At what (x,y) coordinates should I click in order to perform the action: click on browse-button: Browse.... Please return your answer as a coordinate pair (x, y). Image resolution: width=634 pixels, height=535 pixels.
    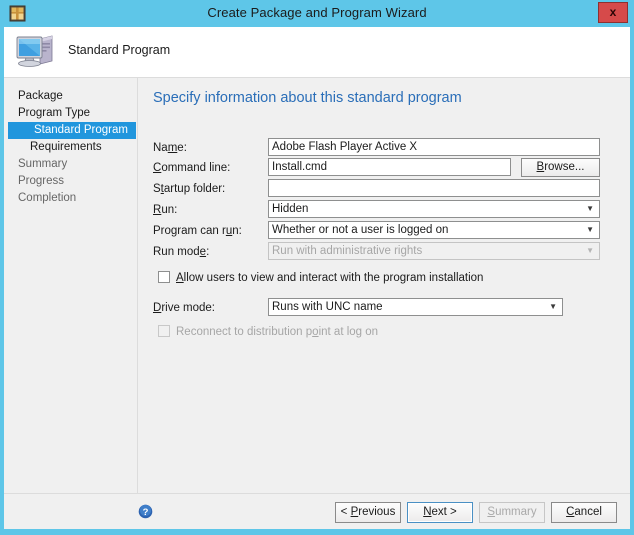
    Looking at the image, I should click on (560, 167).